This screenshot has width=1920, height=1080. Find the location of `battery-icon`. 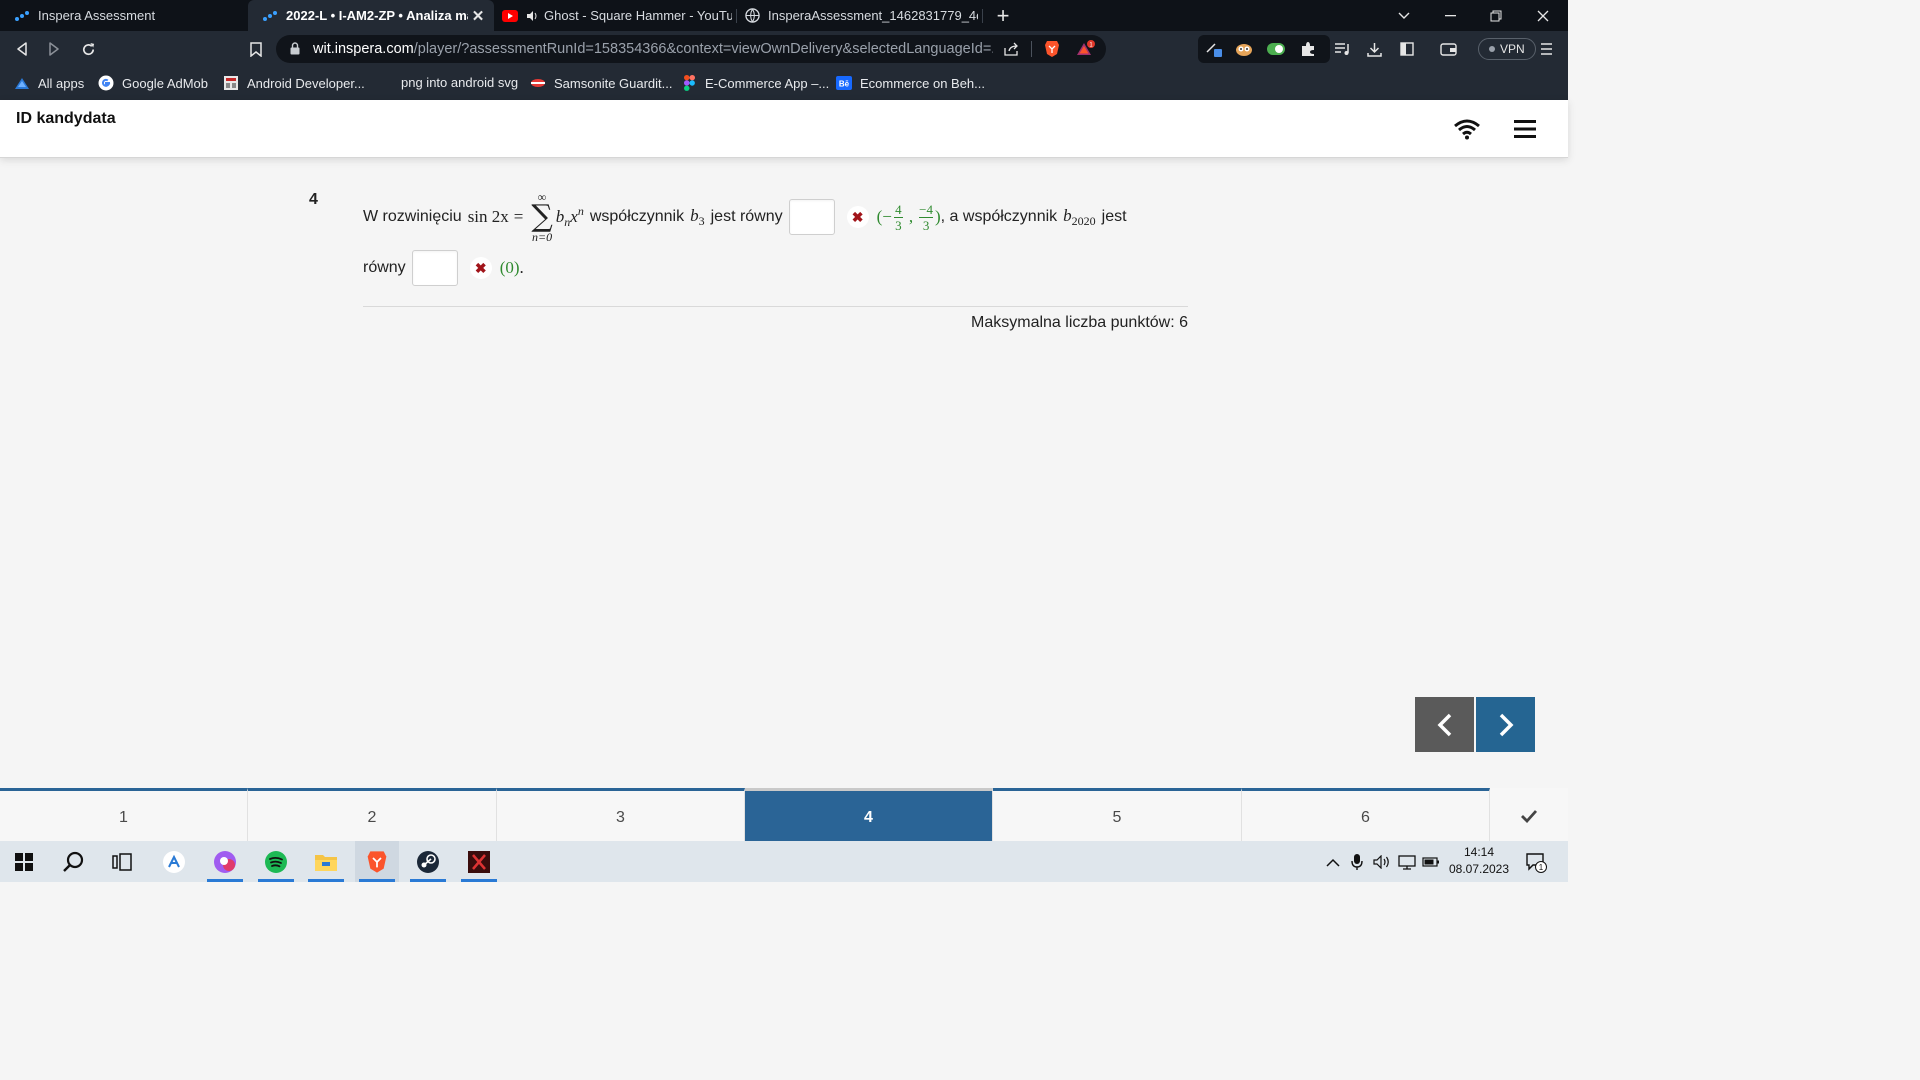

battery-icon is located at coordinates (1431, 862).